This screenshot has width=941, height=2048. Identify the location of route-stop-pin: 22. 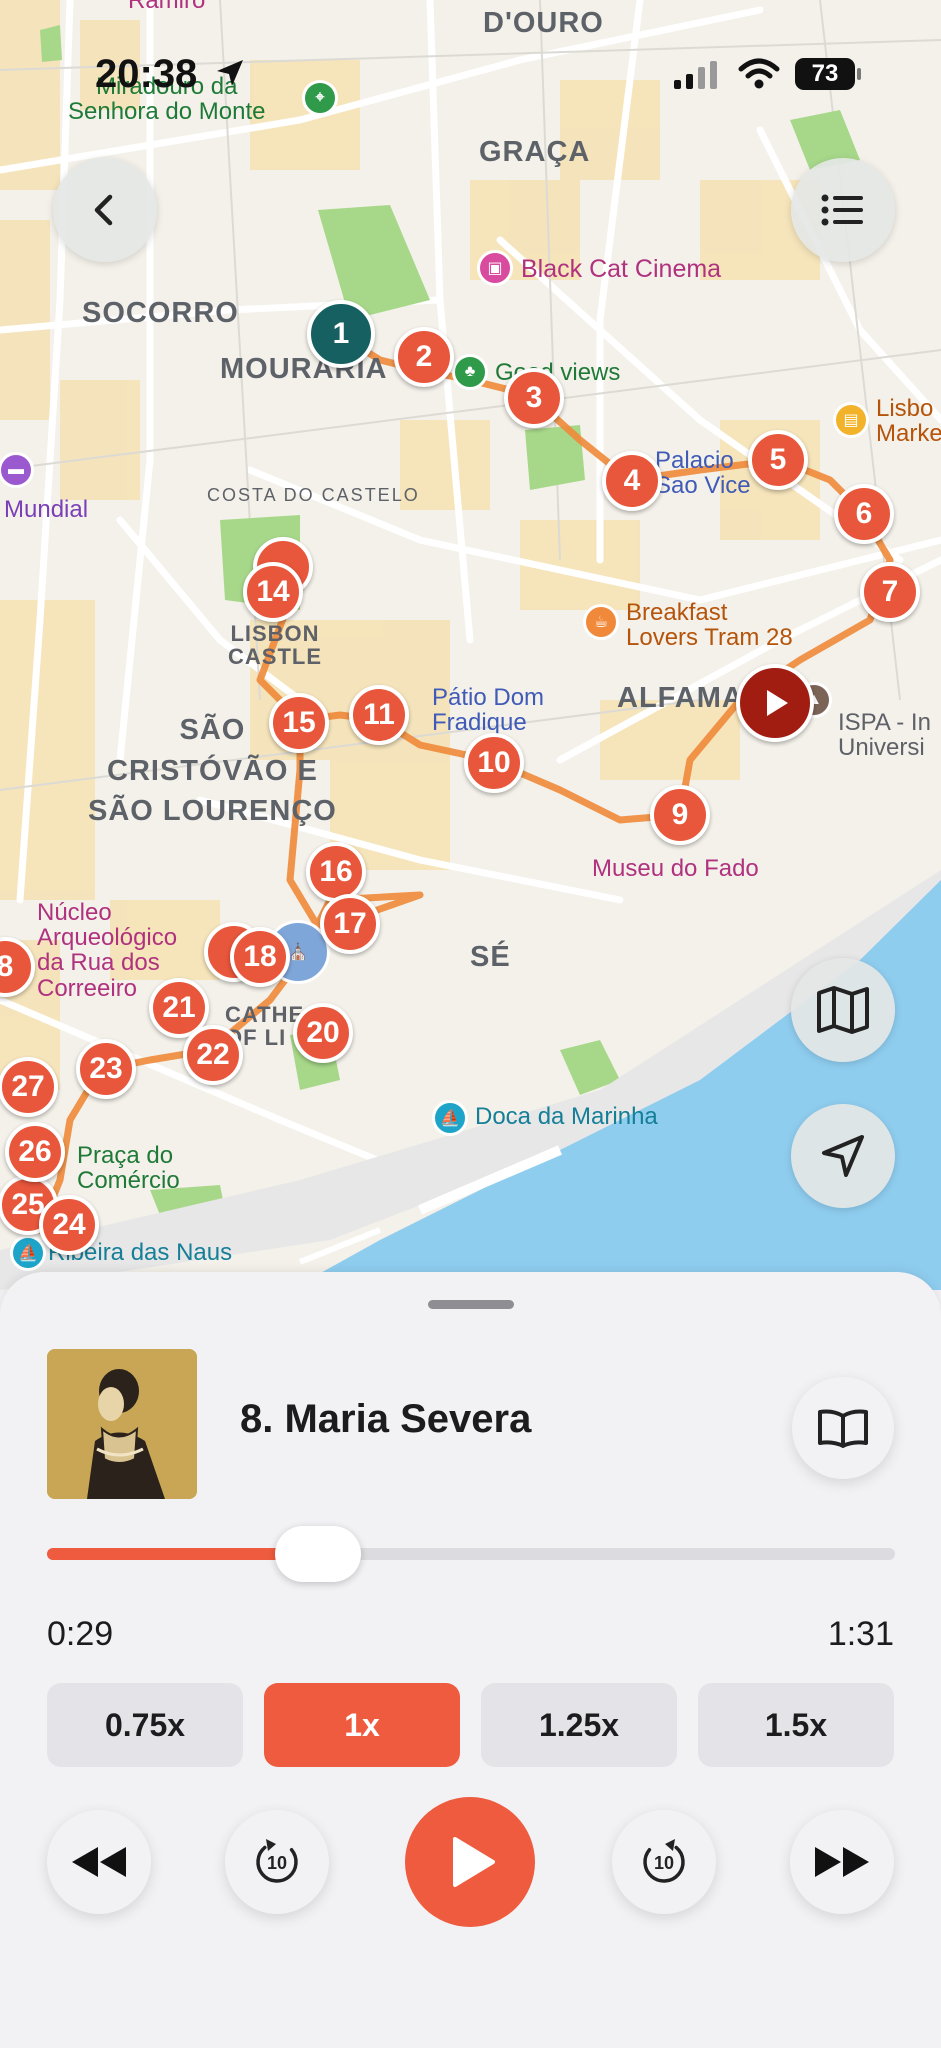
(213, 1055).